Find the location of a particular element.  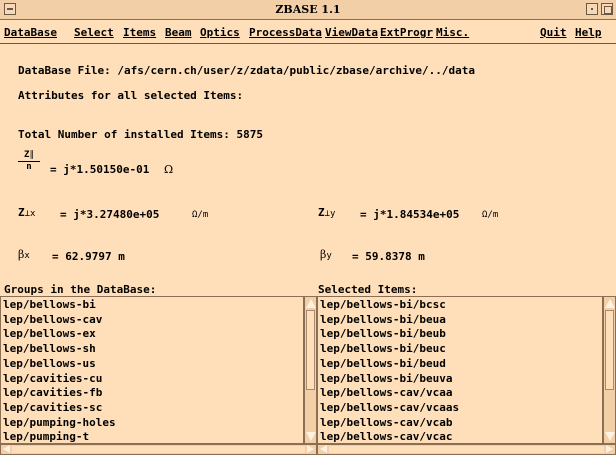

list-item: lep/pumping-t is located at coordinates (59, 436).